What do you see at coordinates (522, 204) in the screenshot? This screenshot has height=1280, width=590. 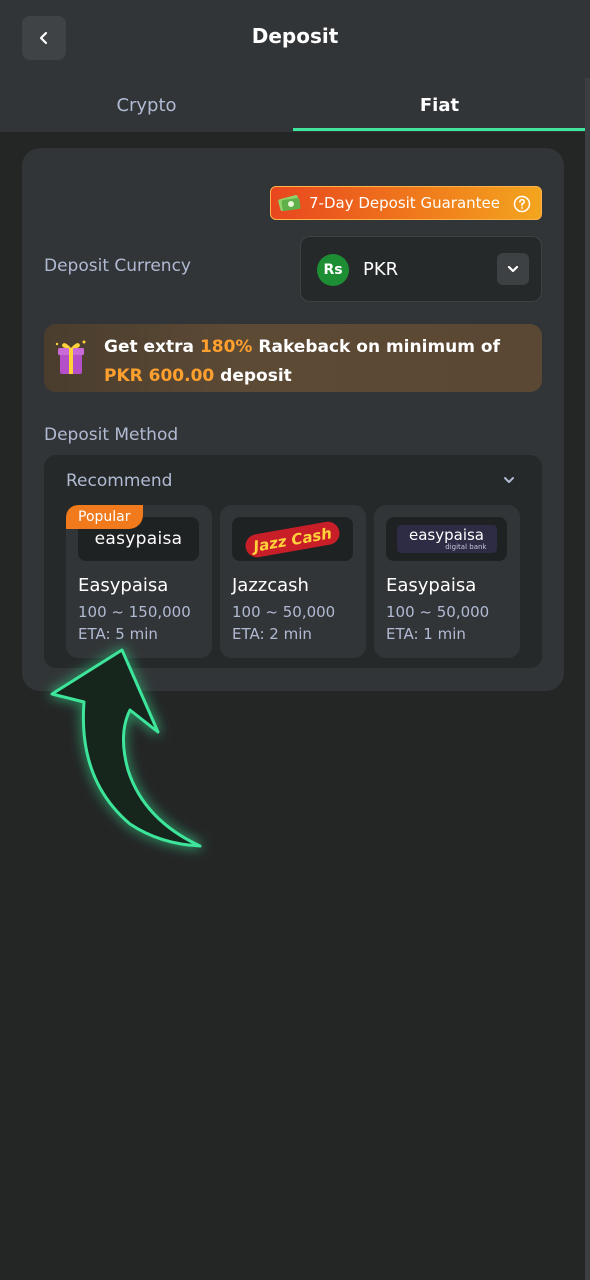 I see `question-circle-icon` at bounding box center [522, 204].